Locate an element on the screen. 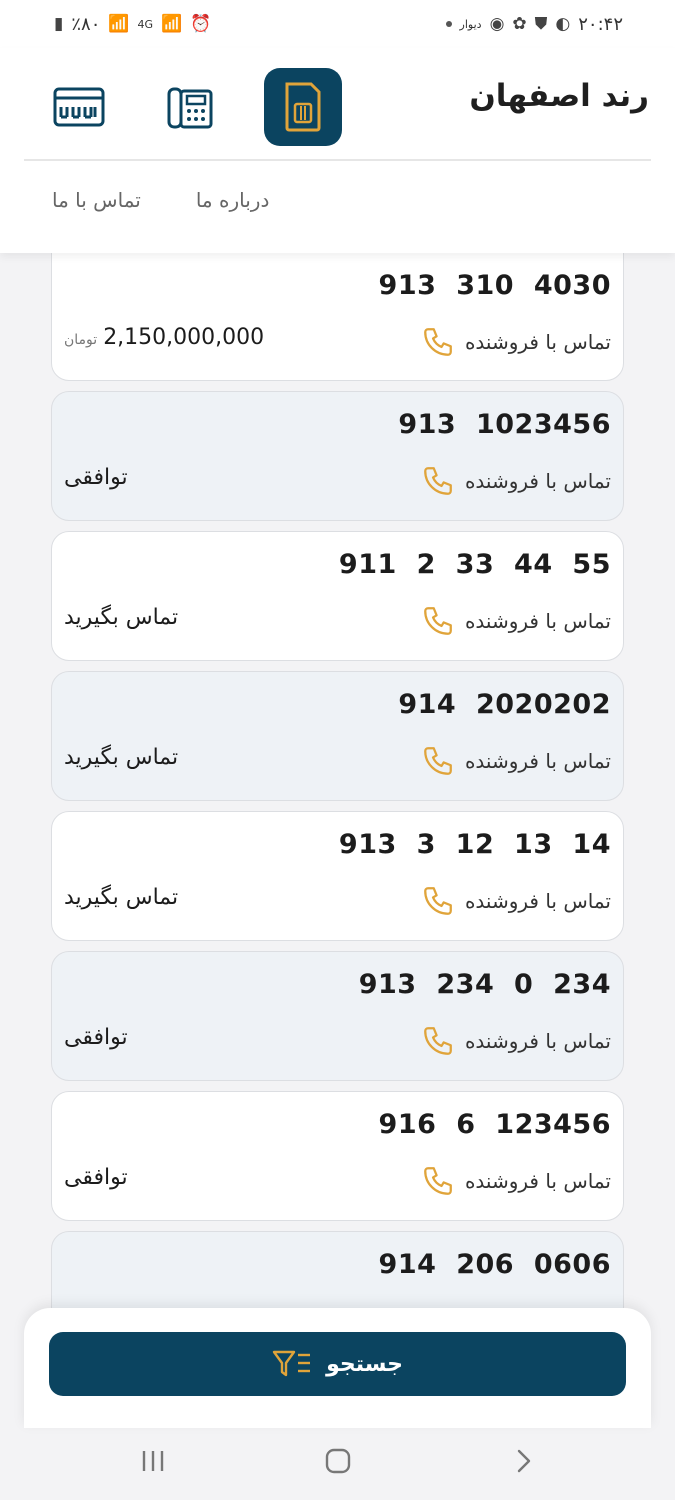 The height and width of the screenshot is (1500, 675). app-icon-2: ✿ is located at coordinates (519, 24).